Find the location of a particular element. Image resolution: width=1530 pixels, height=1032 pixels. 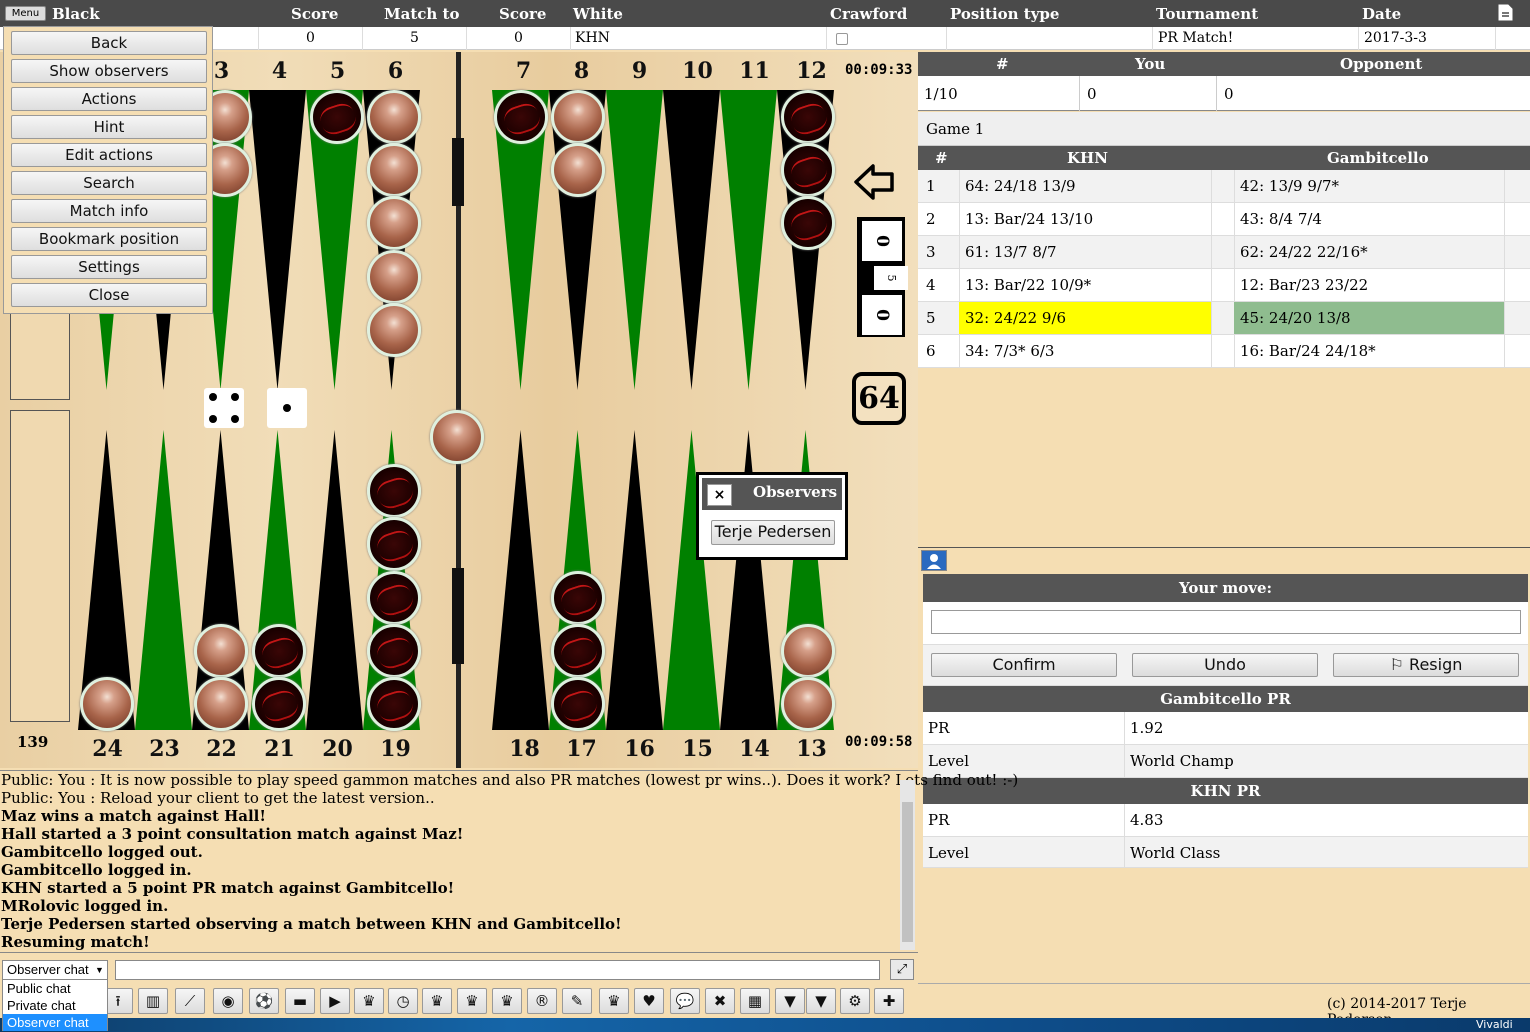

film-icon: ▦ is located at coordinates (755, 1001).